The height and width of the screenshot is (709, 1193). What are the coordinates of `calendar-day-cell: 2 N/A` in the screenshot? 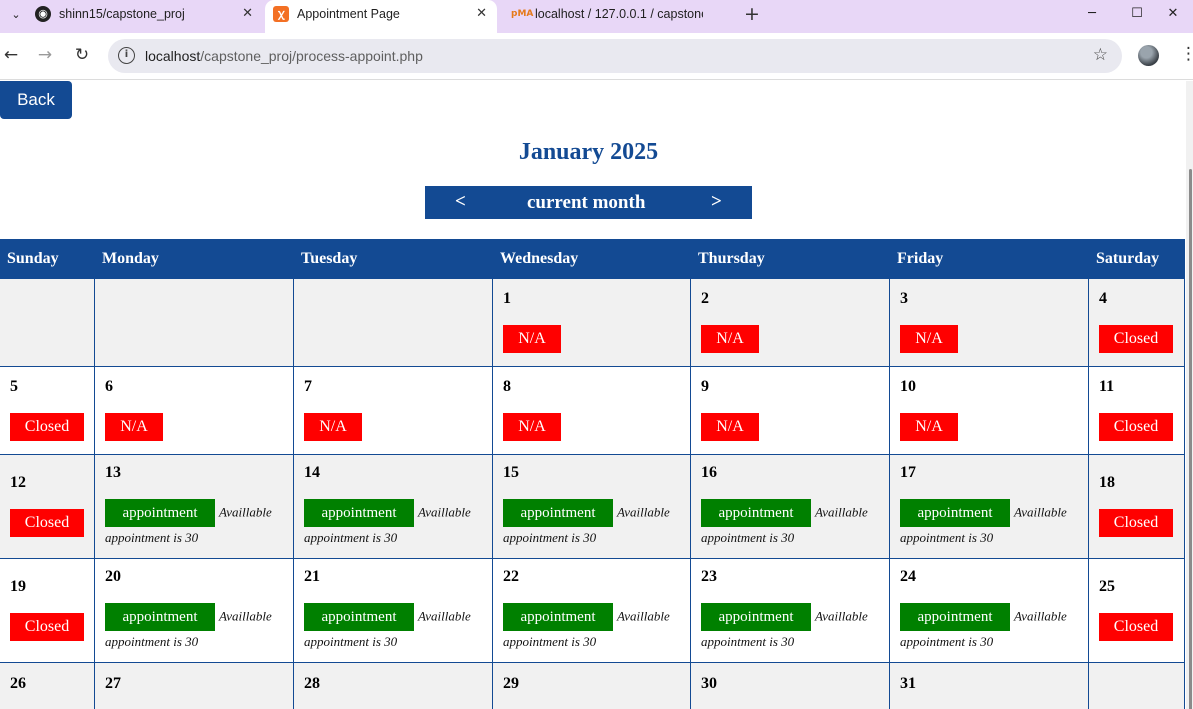 It's located at (790, 322).